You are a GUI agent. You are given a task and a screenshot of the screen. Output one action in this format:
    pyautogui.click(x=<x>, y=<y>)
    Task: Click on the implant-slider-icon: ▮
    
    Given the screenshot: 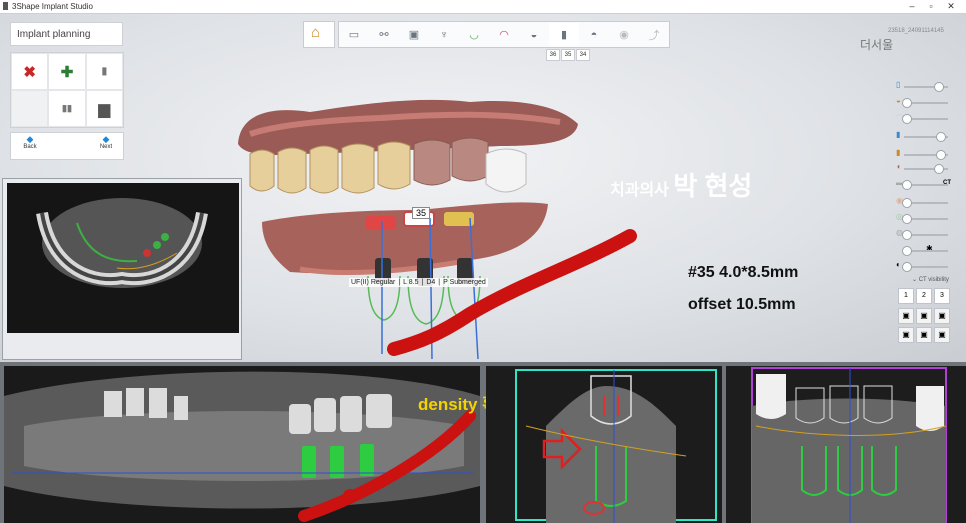 What is the action you would take?
    pyautogui.click(x=898, y=134)
    